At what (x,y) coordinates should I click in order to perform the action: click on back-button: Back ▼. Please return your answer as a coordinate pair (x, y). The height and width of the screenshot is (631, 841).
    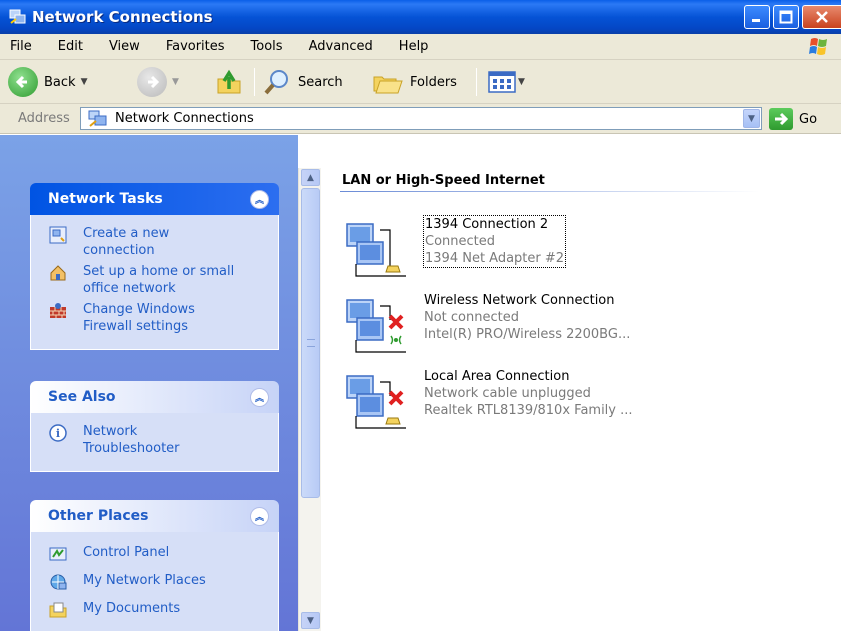
    Looking at the image, I should click on (47, 82).